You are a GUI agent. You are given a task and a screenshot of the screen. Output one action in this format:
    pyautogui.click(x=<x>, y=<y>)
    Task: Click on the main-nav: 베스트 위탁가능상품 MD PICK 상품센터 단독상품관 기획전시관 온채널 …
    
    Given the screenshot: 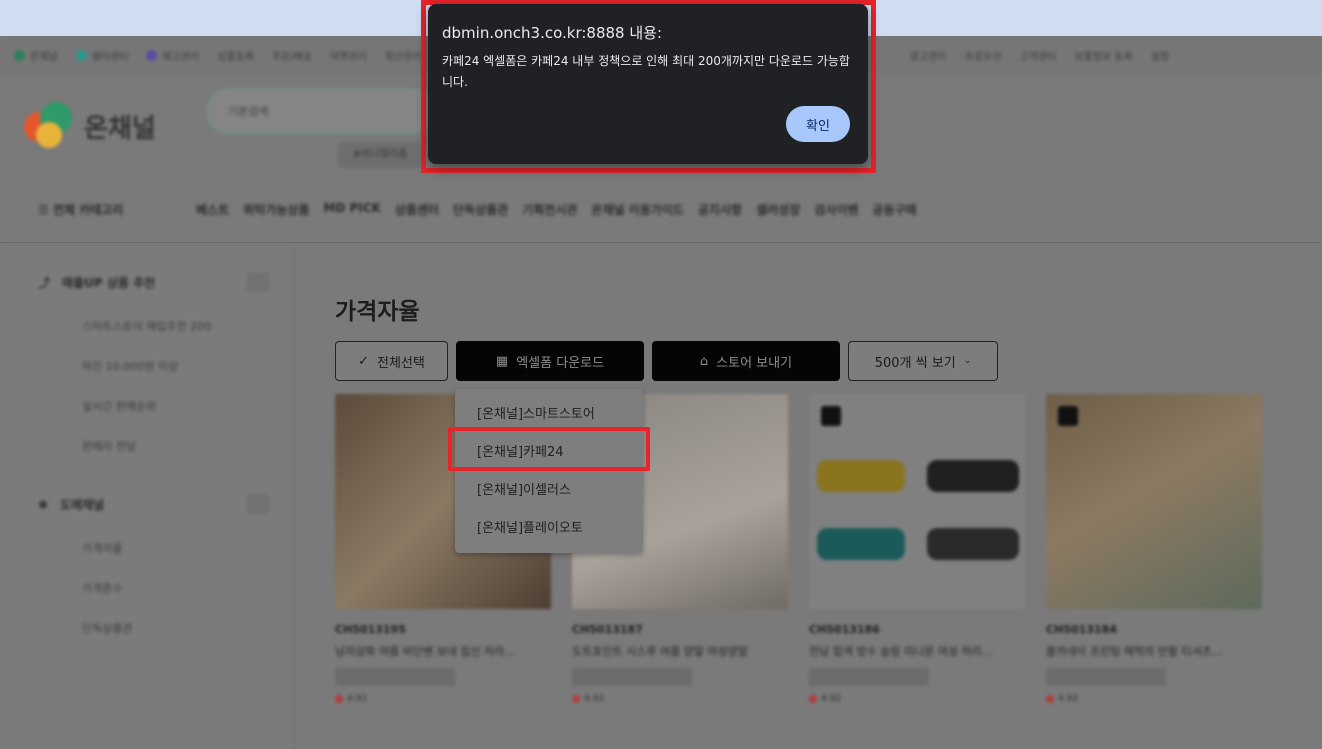 What is the action you would take?
    pyautogui.click(x=556, y=209)
    